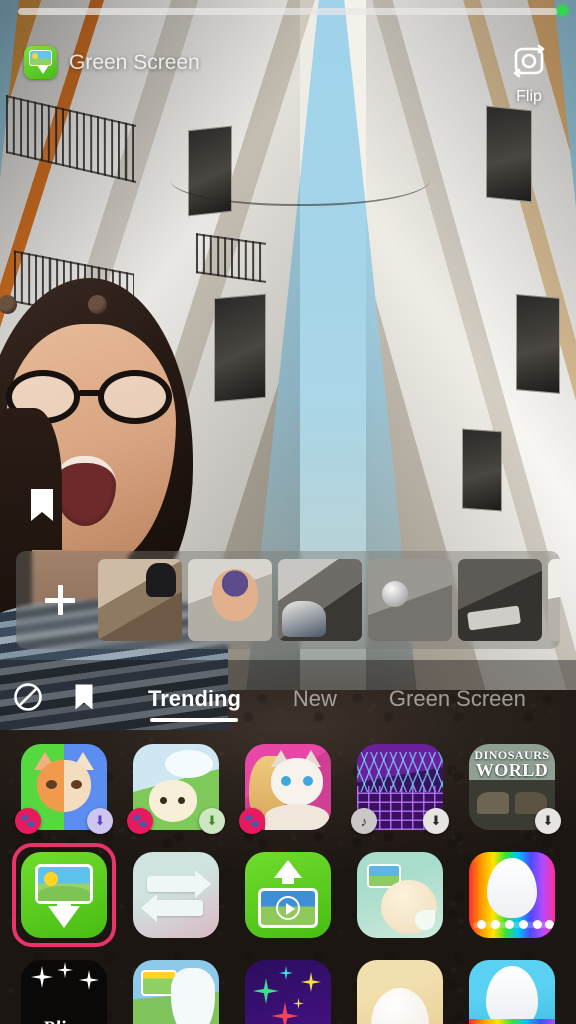 This screenshot has width=576, height=1024. I want to click on effect-rainbow-color, so click(512, 895).